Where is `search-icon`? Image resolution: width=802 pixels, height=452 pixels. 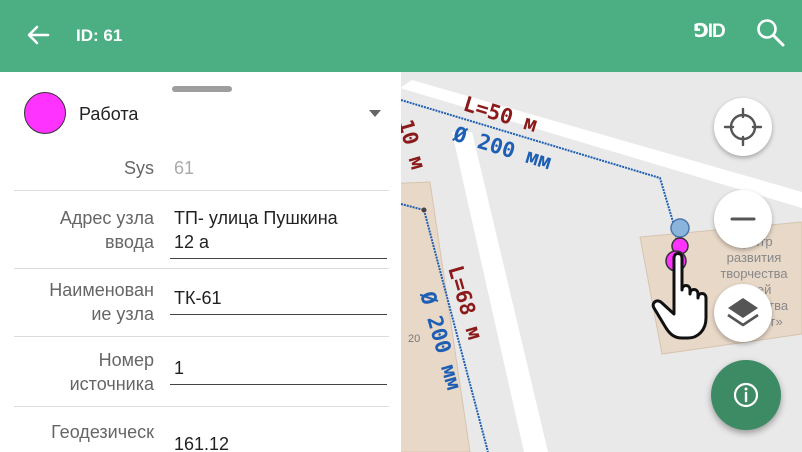
search-icon is located at coordinates (771, 33).